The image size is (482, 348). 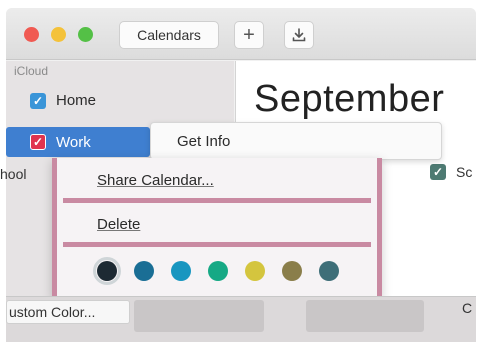 I want to click on bottom-panel-left, so click(x=199, y=316).